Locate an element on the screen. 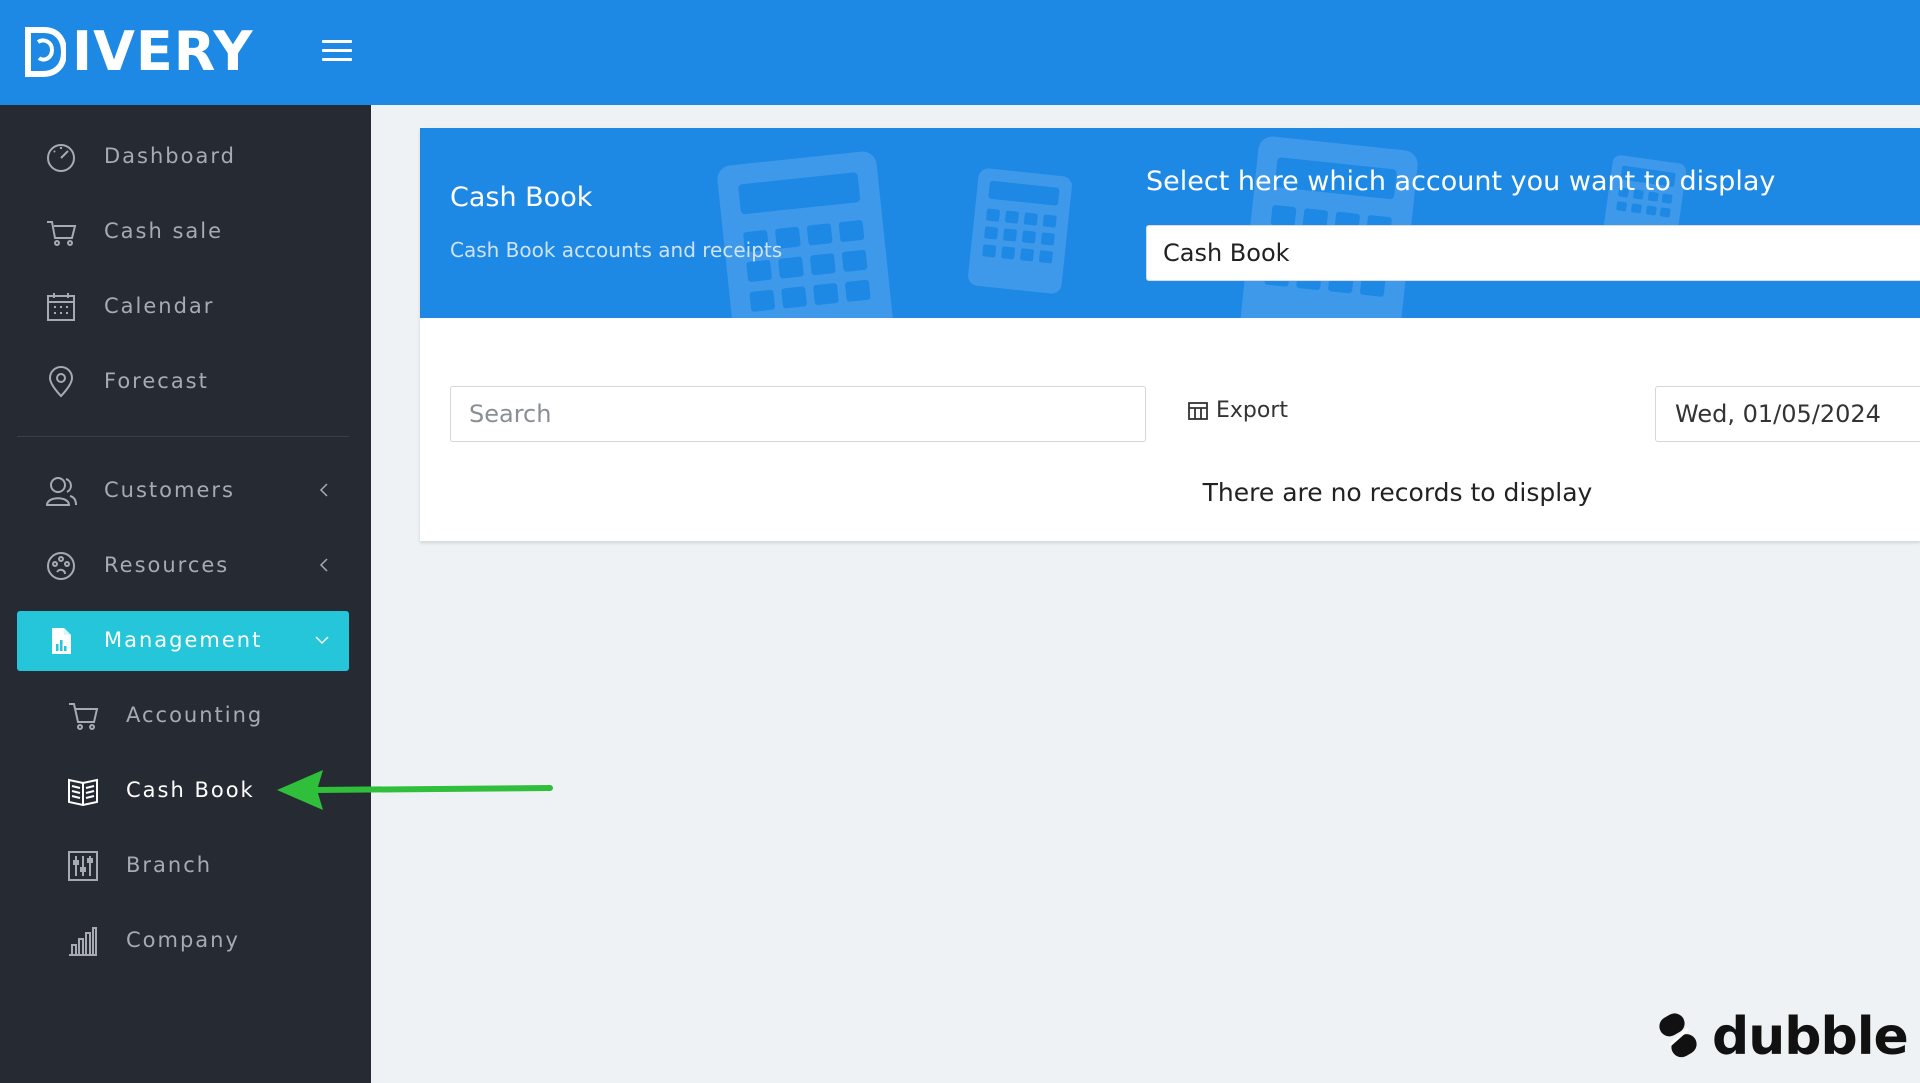 The image size is (1920, 1083). sliders-icon is located at coordinates (83, 866).